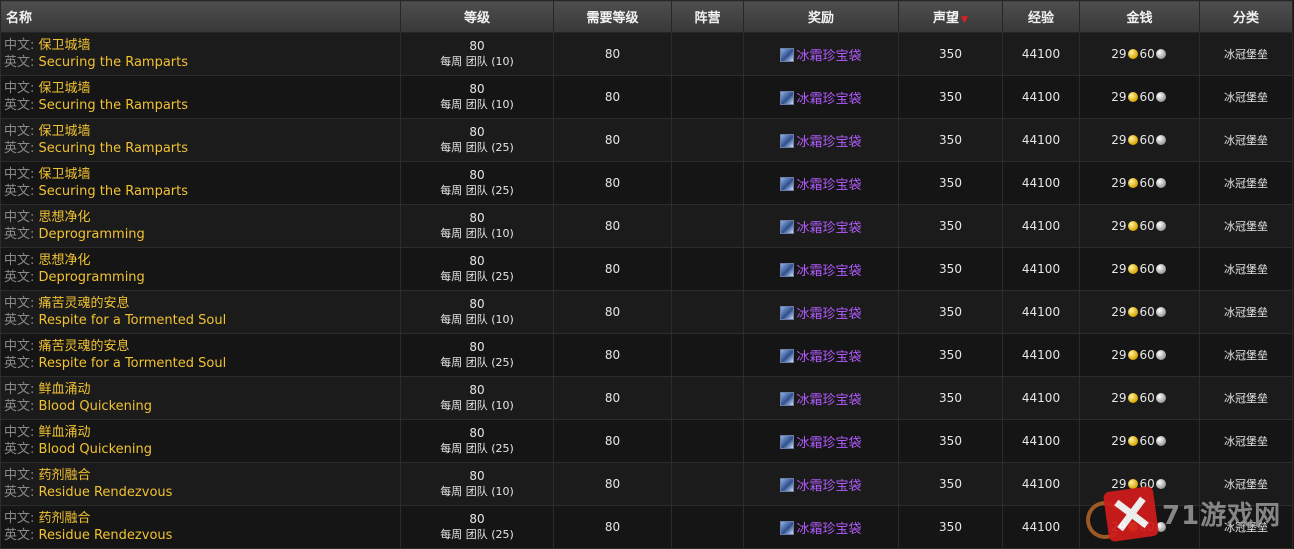 The image size is (1294, 549). I want to click on col-header-reputation: 声望 ▼, so click(950, 16).